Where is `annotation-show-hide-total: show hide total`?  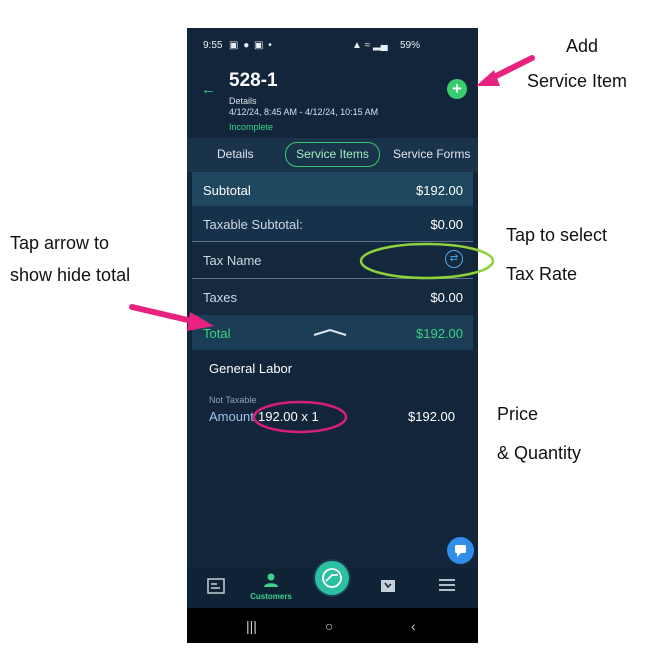 annotation-show-hide-total: show hide total is located at coordinates (70, 275).